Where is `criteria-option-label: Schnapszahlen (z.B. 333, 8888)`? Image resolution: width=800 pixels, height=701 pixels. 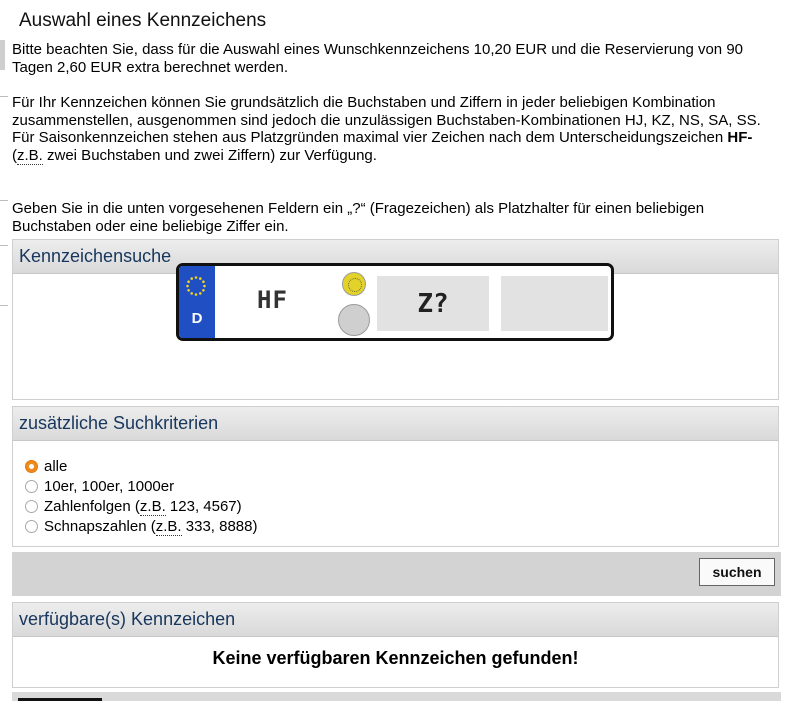 criteria-option-label: Schnapszahlen (z.B. 333, 8888) is located at coordinates (151, 527).